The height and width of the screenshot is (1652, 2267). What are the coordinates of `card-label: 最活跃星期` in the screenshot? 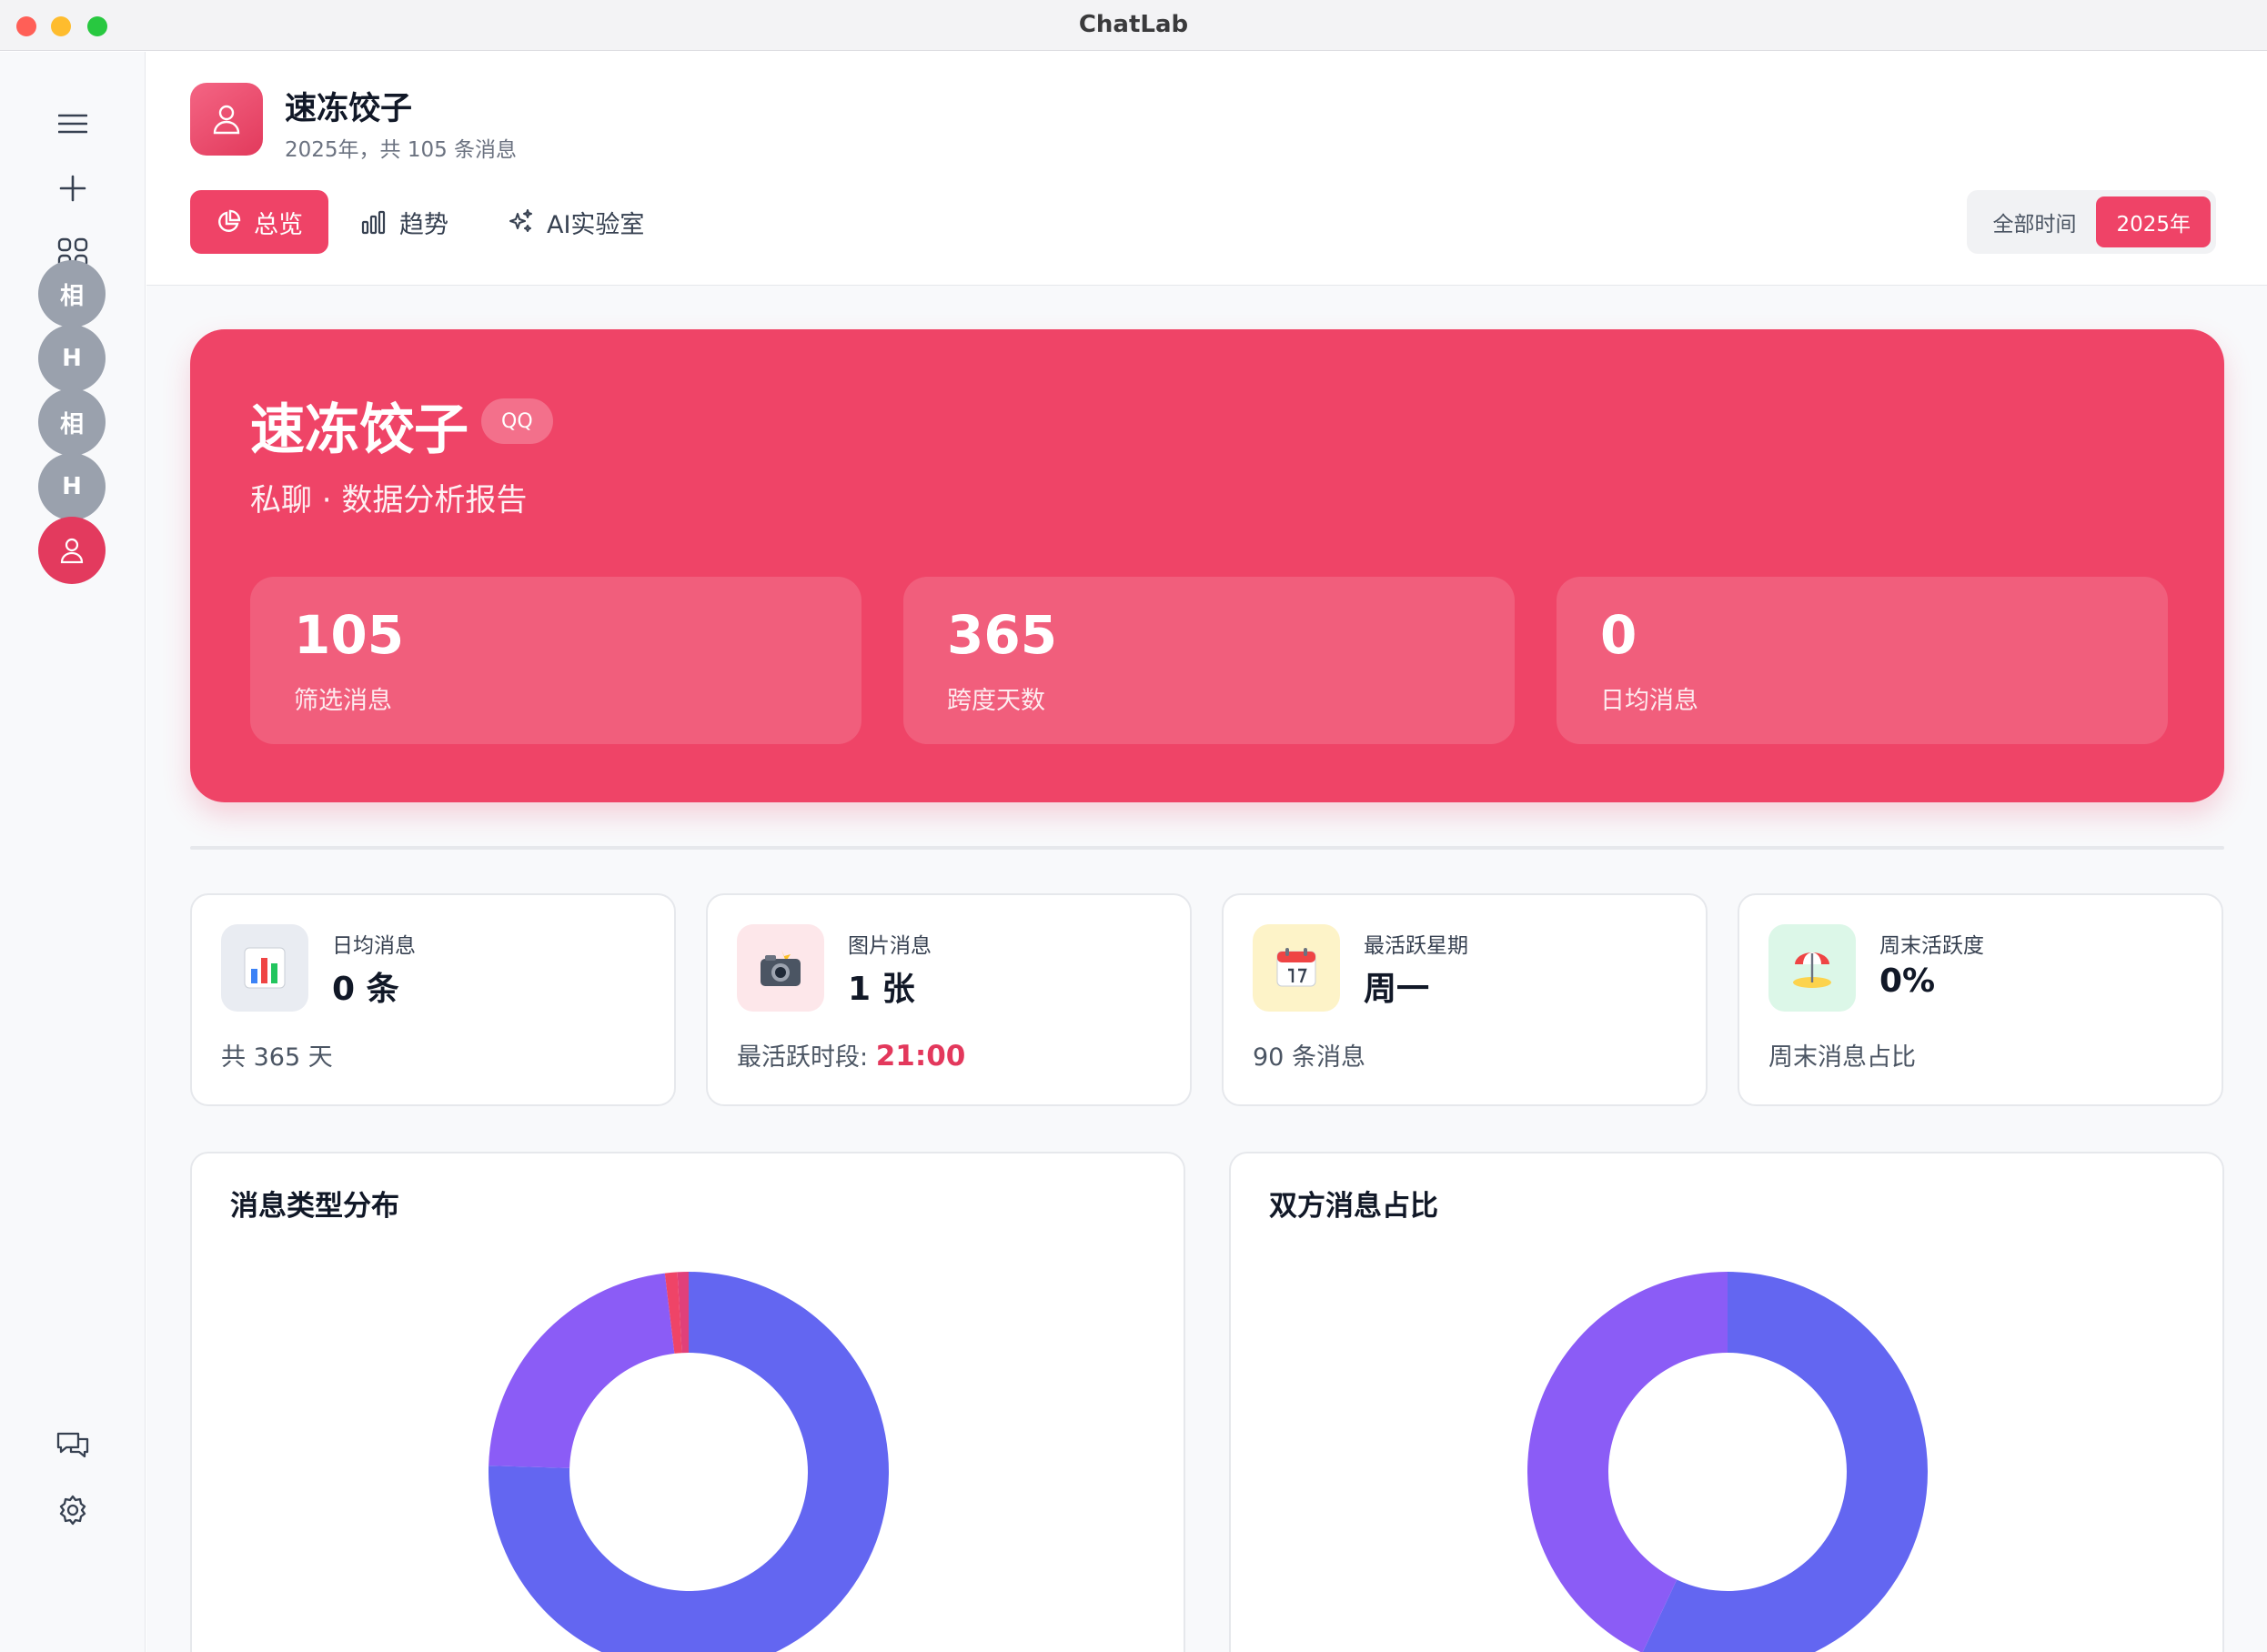 It's located at (1416, 946).